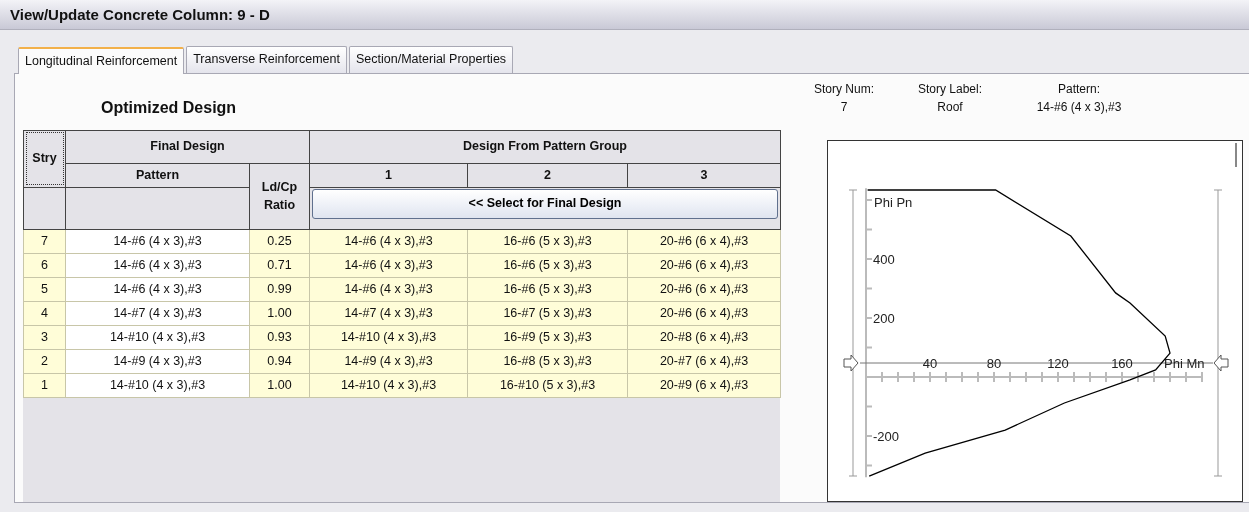  What do you see at coordinates (624, 15) in the screenshot?
I see `window-title: View/Update Concrete Column: 9 - D` at bounding box center [624, 15].